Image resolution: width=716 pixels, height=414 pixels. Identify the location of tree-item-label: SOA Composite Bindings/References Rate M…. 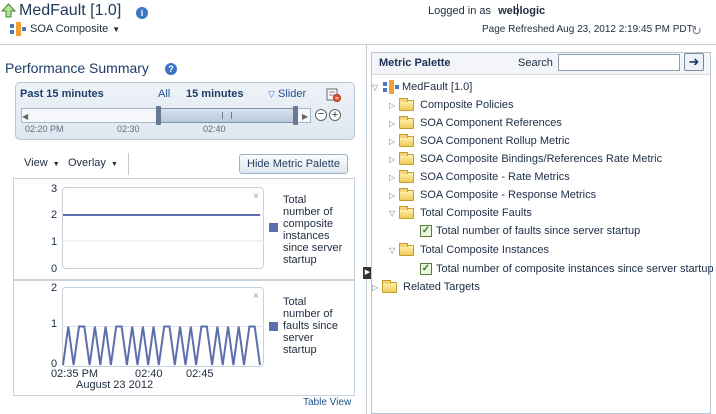
(541, 159).